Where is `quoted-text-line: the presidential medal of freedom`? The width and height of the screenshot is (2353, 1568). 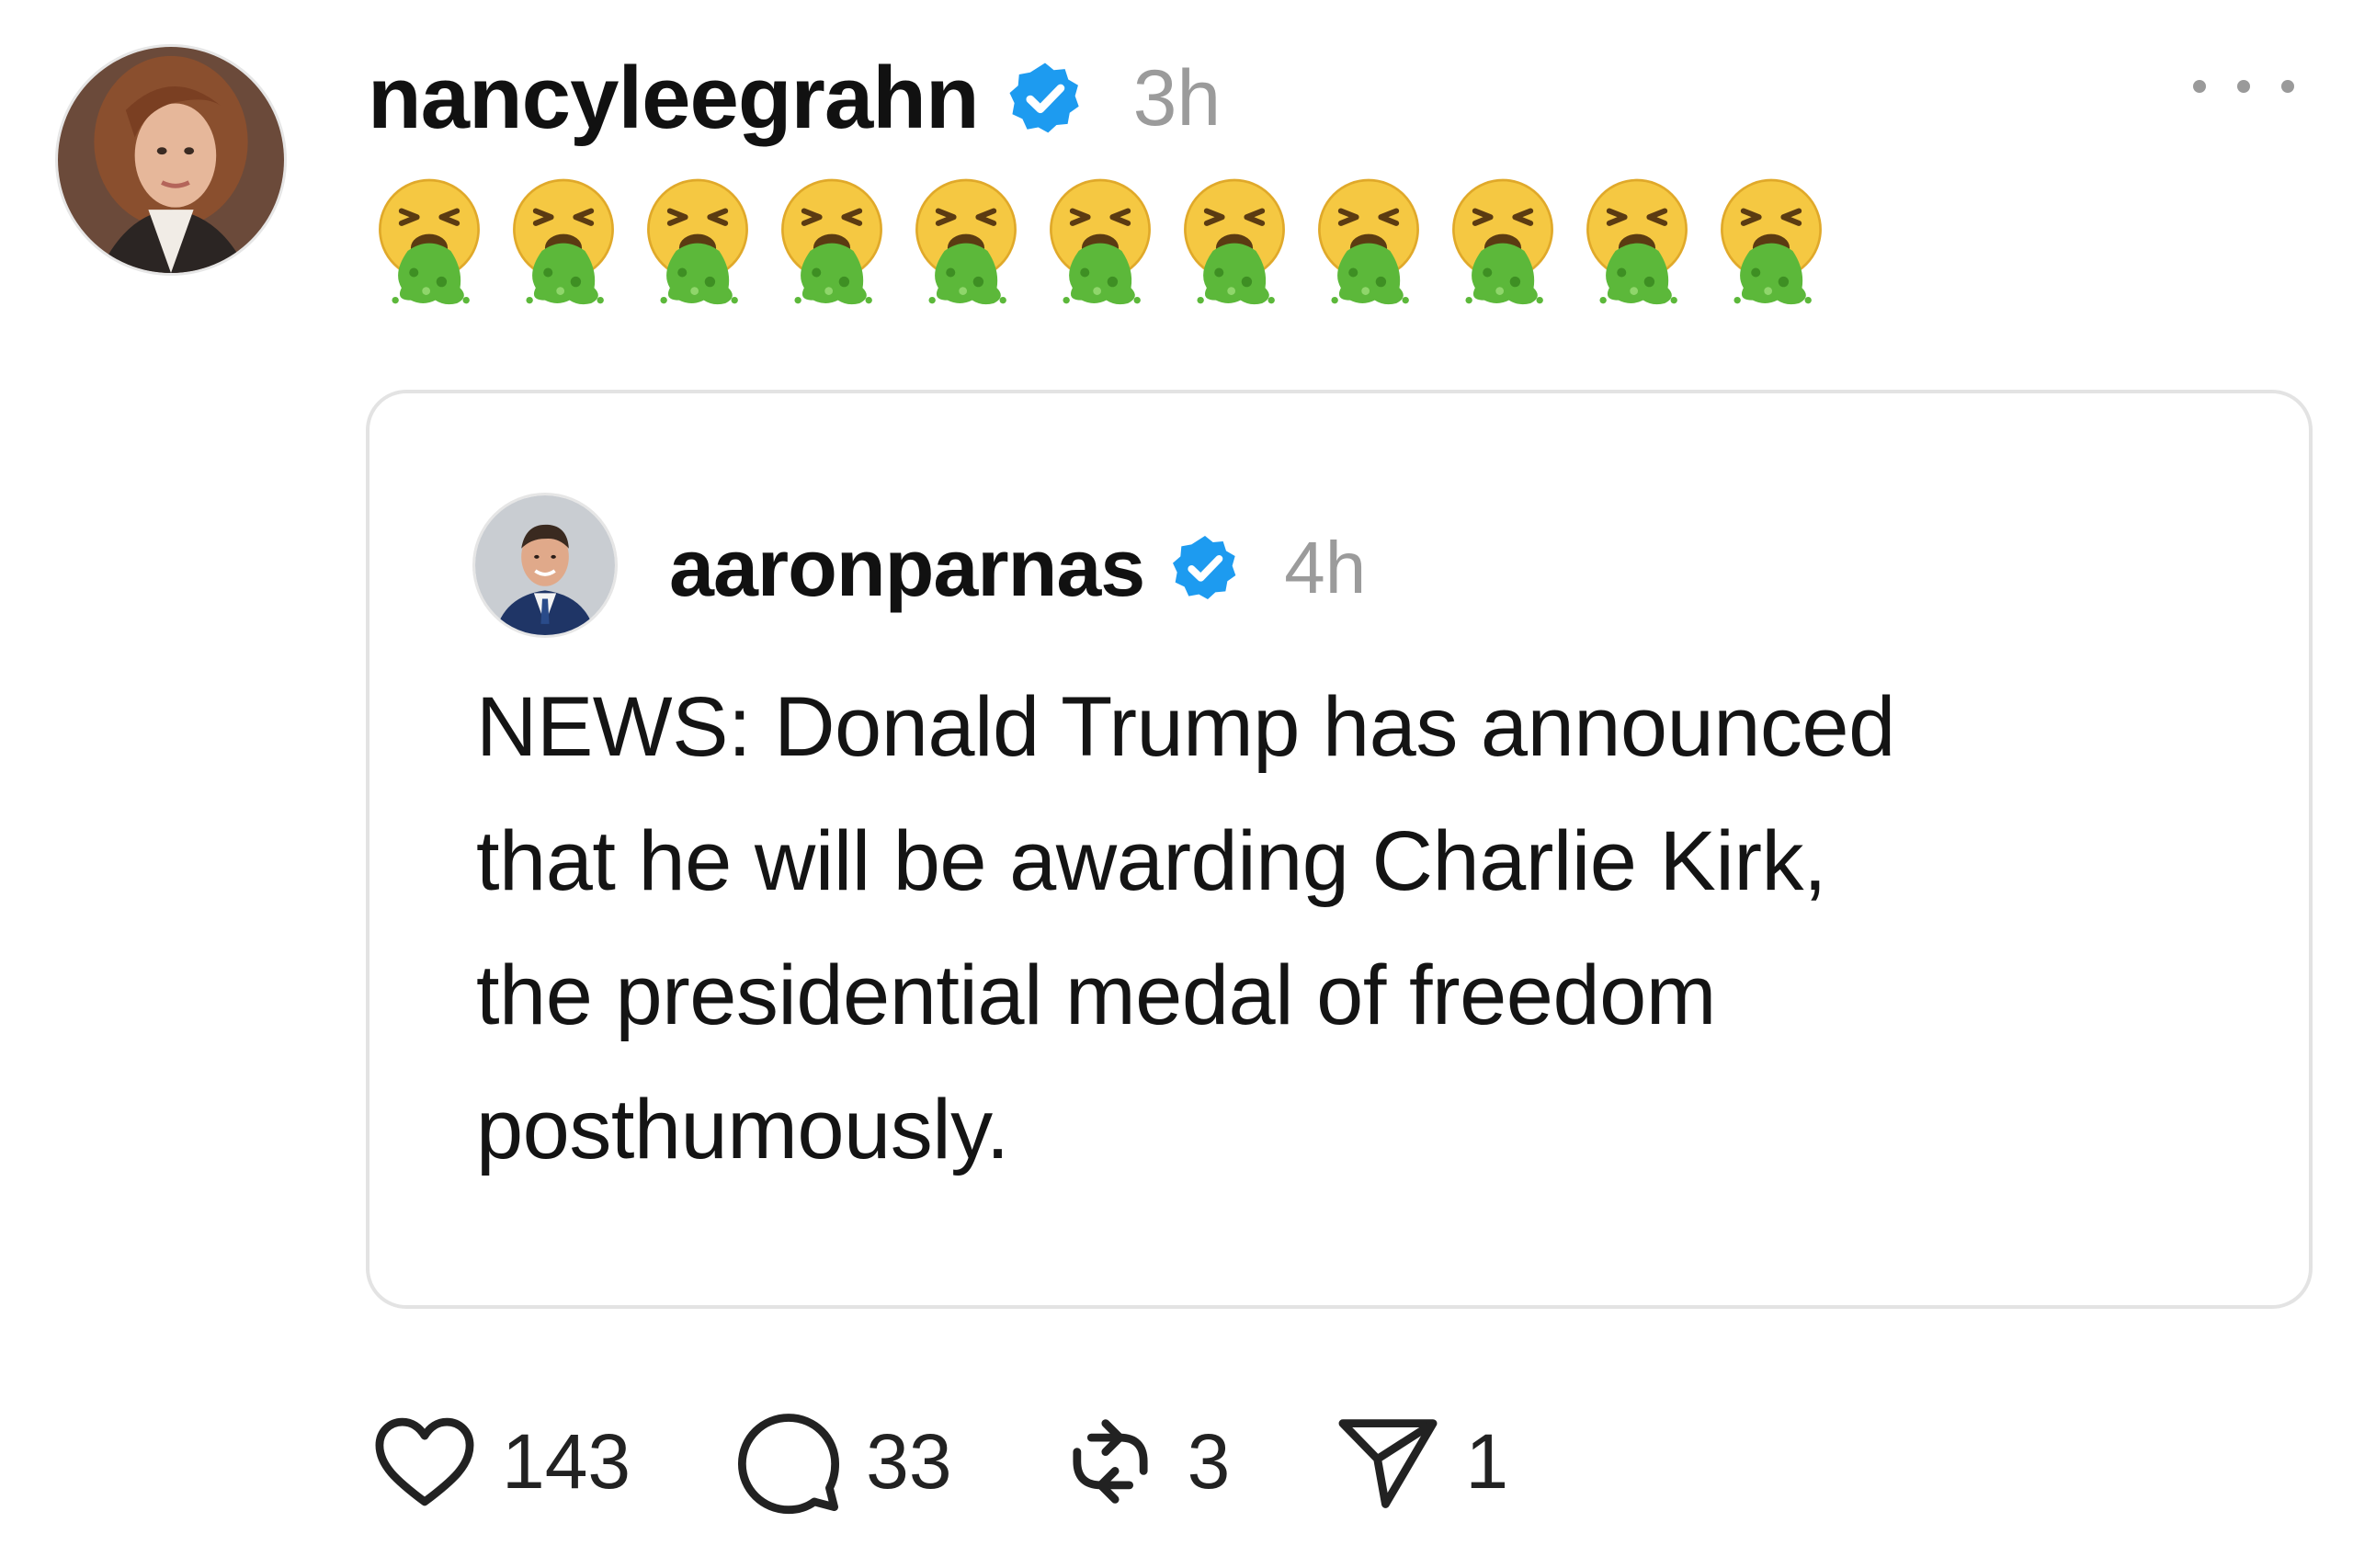 quoted-text-line: the presidential medal of freedom is located at coordinates (1096, 995).